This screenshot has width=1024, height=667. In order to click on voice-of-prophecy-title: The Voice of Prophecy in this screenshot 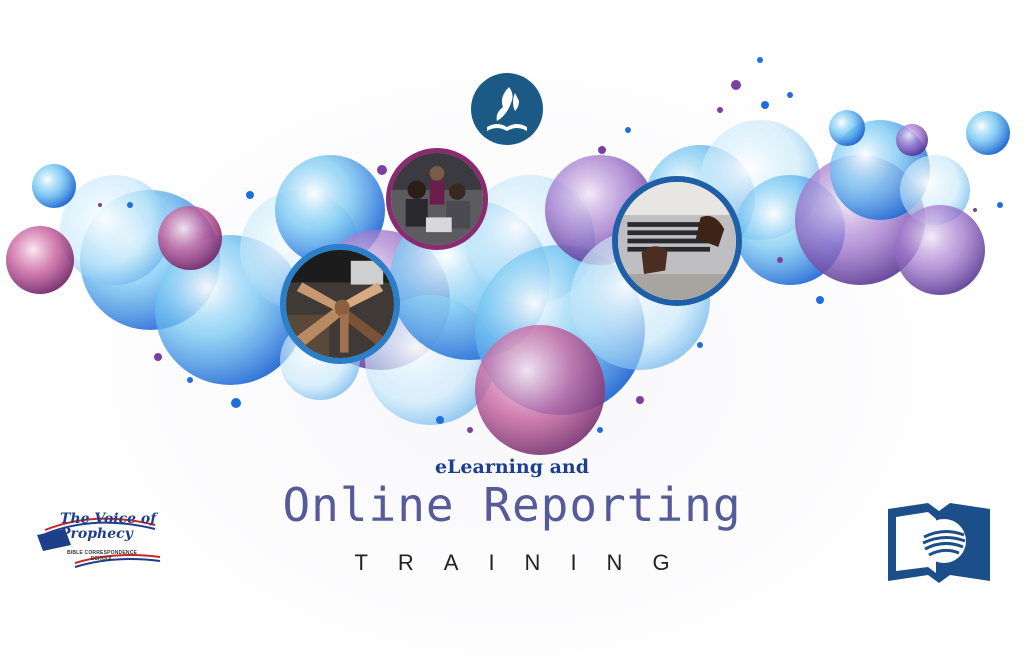, I will do `click(108, 526)`.